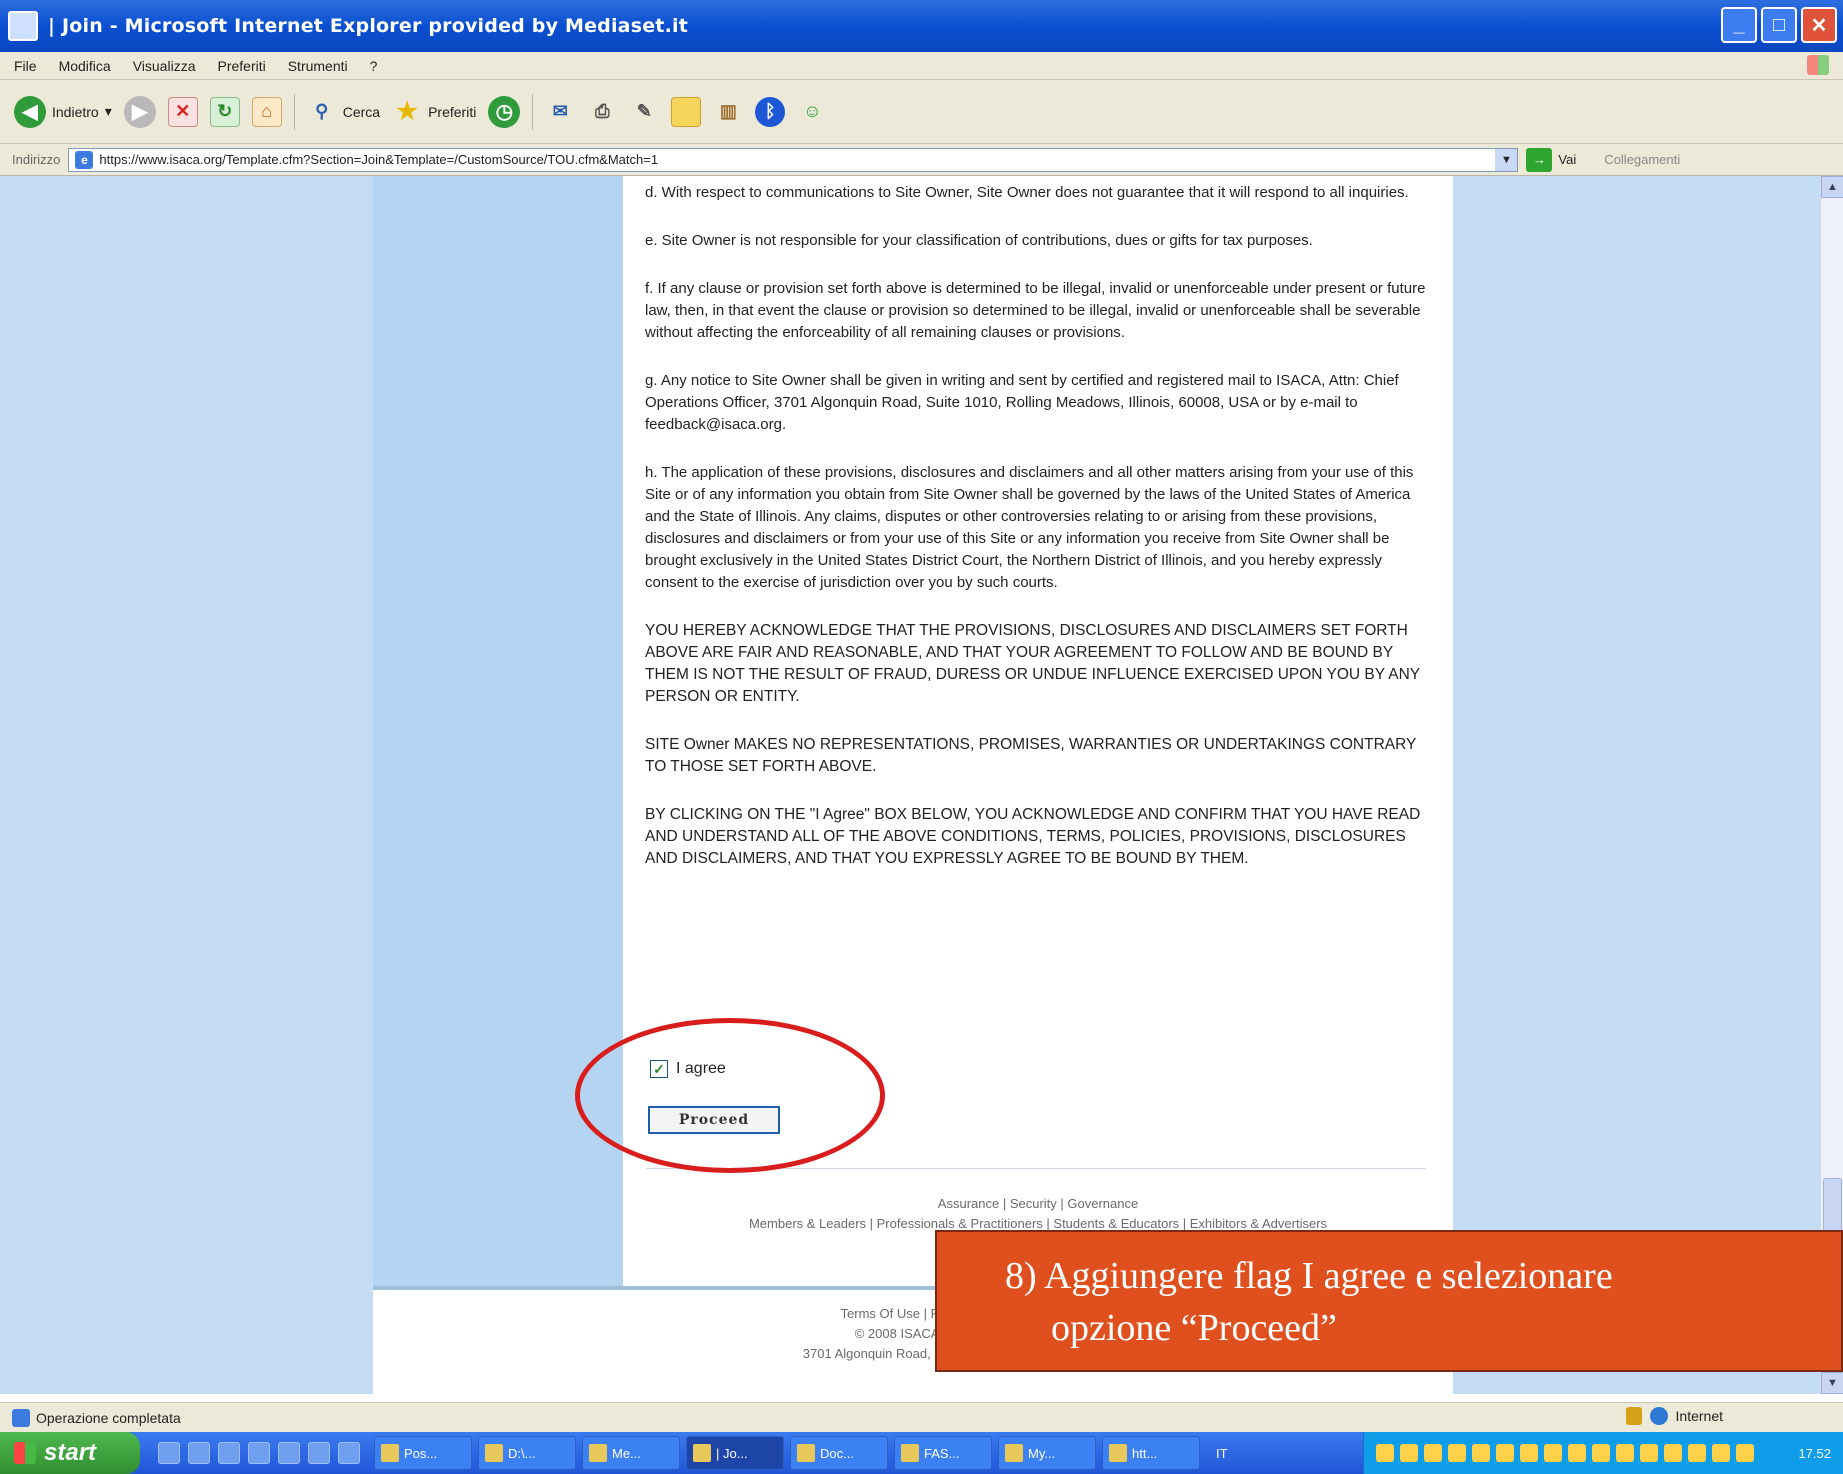 The image size is (1843, 1474). Describe the element at coordinates (504, 111) in the screenshot. I see `history-icon: ◷` at that location.